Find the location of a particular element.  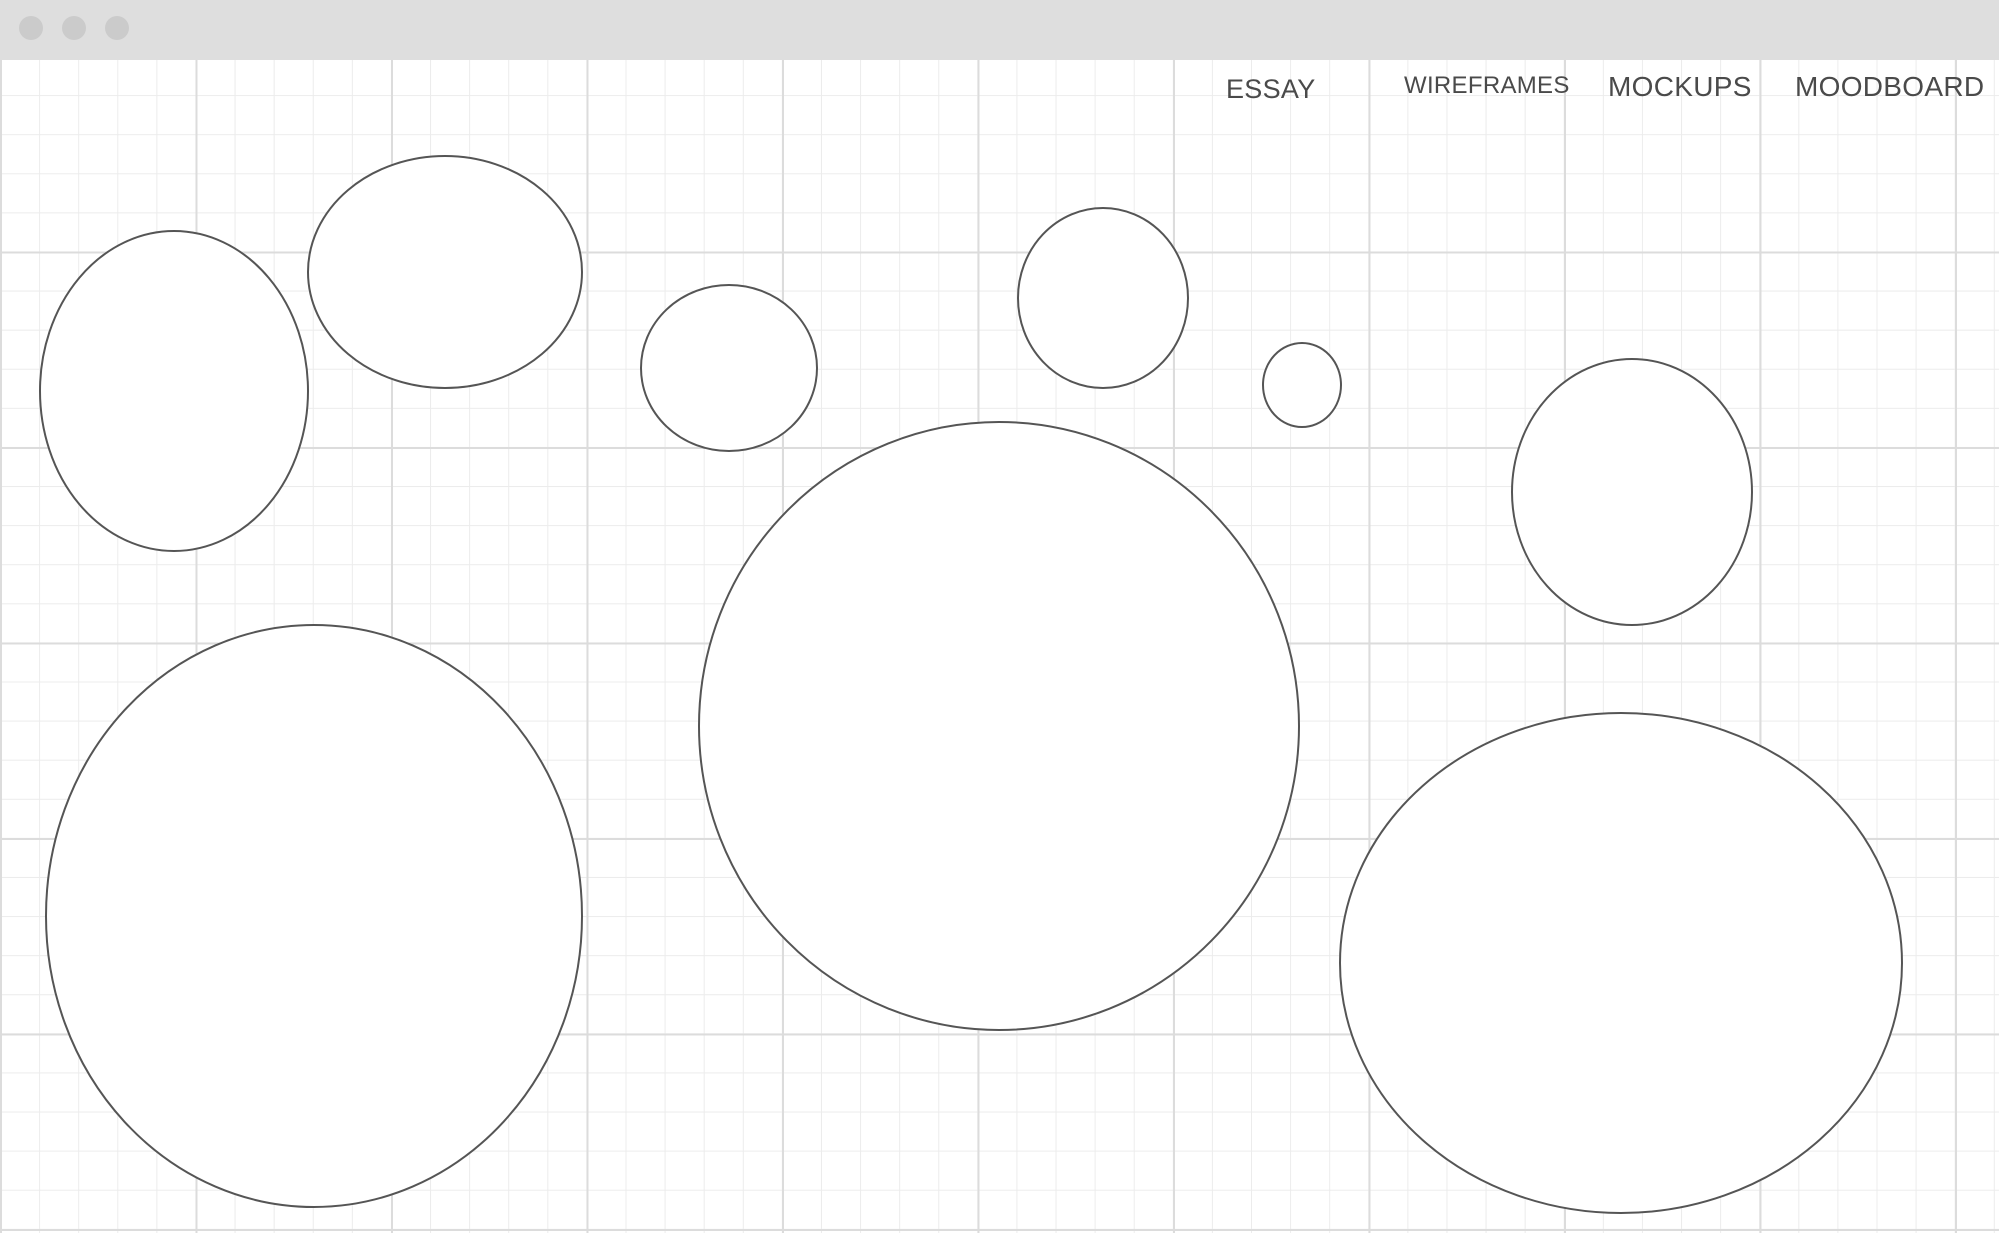

nav-mockups-link: MOCKUPS is located at coordinates (1680, 87).